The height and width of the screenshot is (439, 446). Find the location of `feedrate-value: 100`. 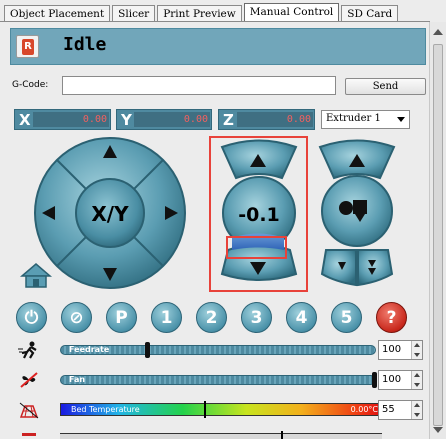

feedrate-value: 100 is located at coordinates (392, 349).